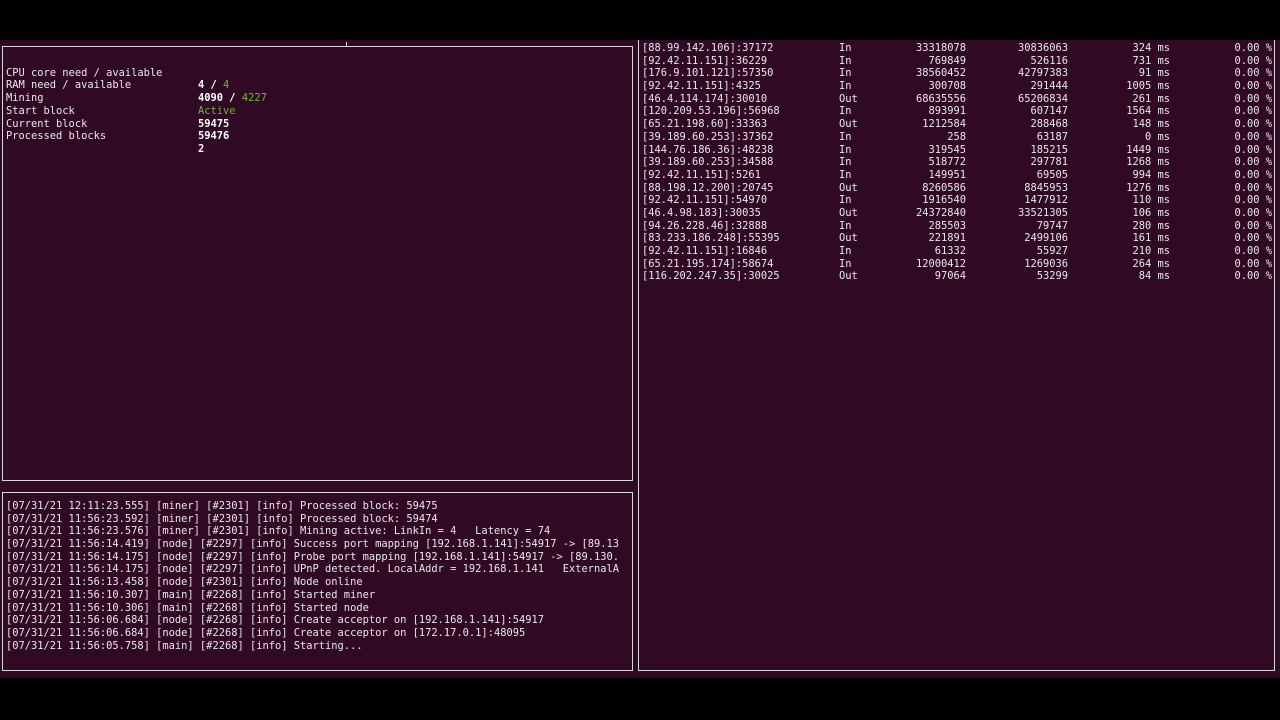 This screenshot has width=1280, height=720. What do you see at coordinates (1049, 86) in the screenshot?
I see `peer-bytes-out: 291444` at bounding box center [1049, 86].